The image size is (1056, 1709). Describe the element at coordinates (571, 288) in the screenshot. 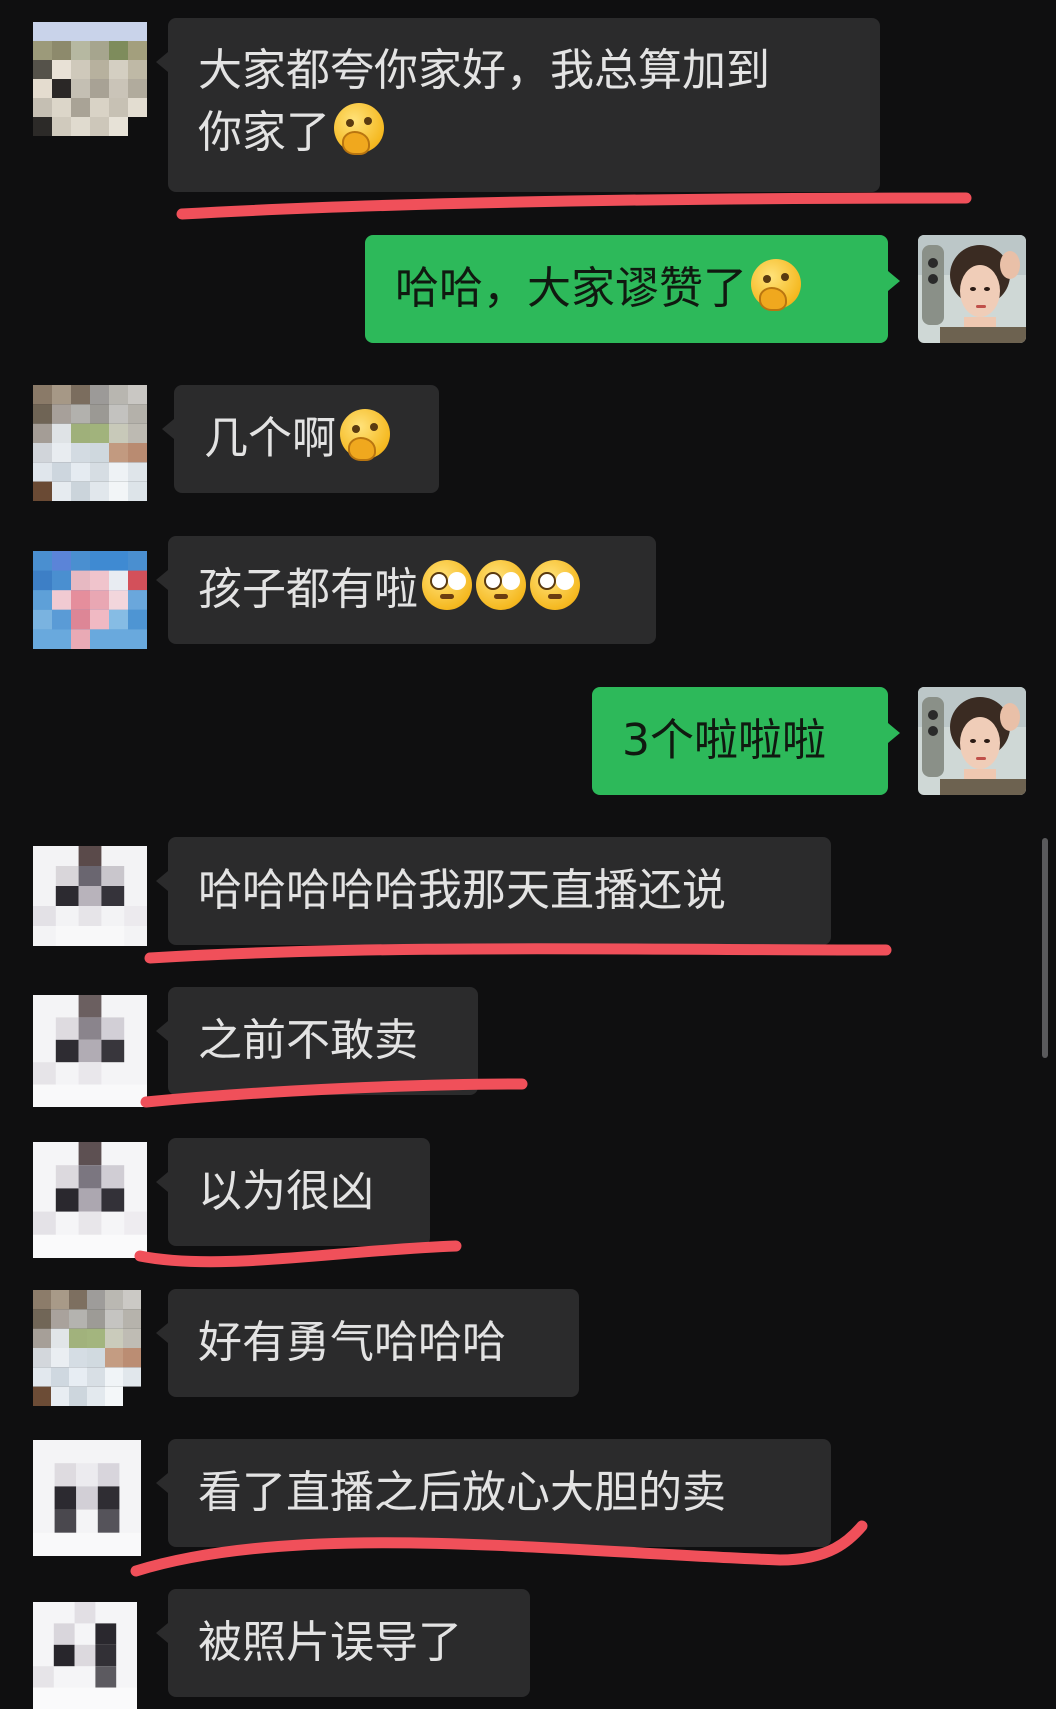

I see `message-text: 哈哈，大家谬赞了` at that location.